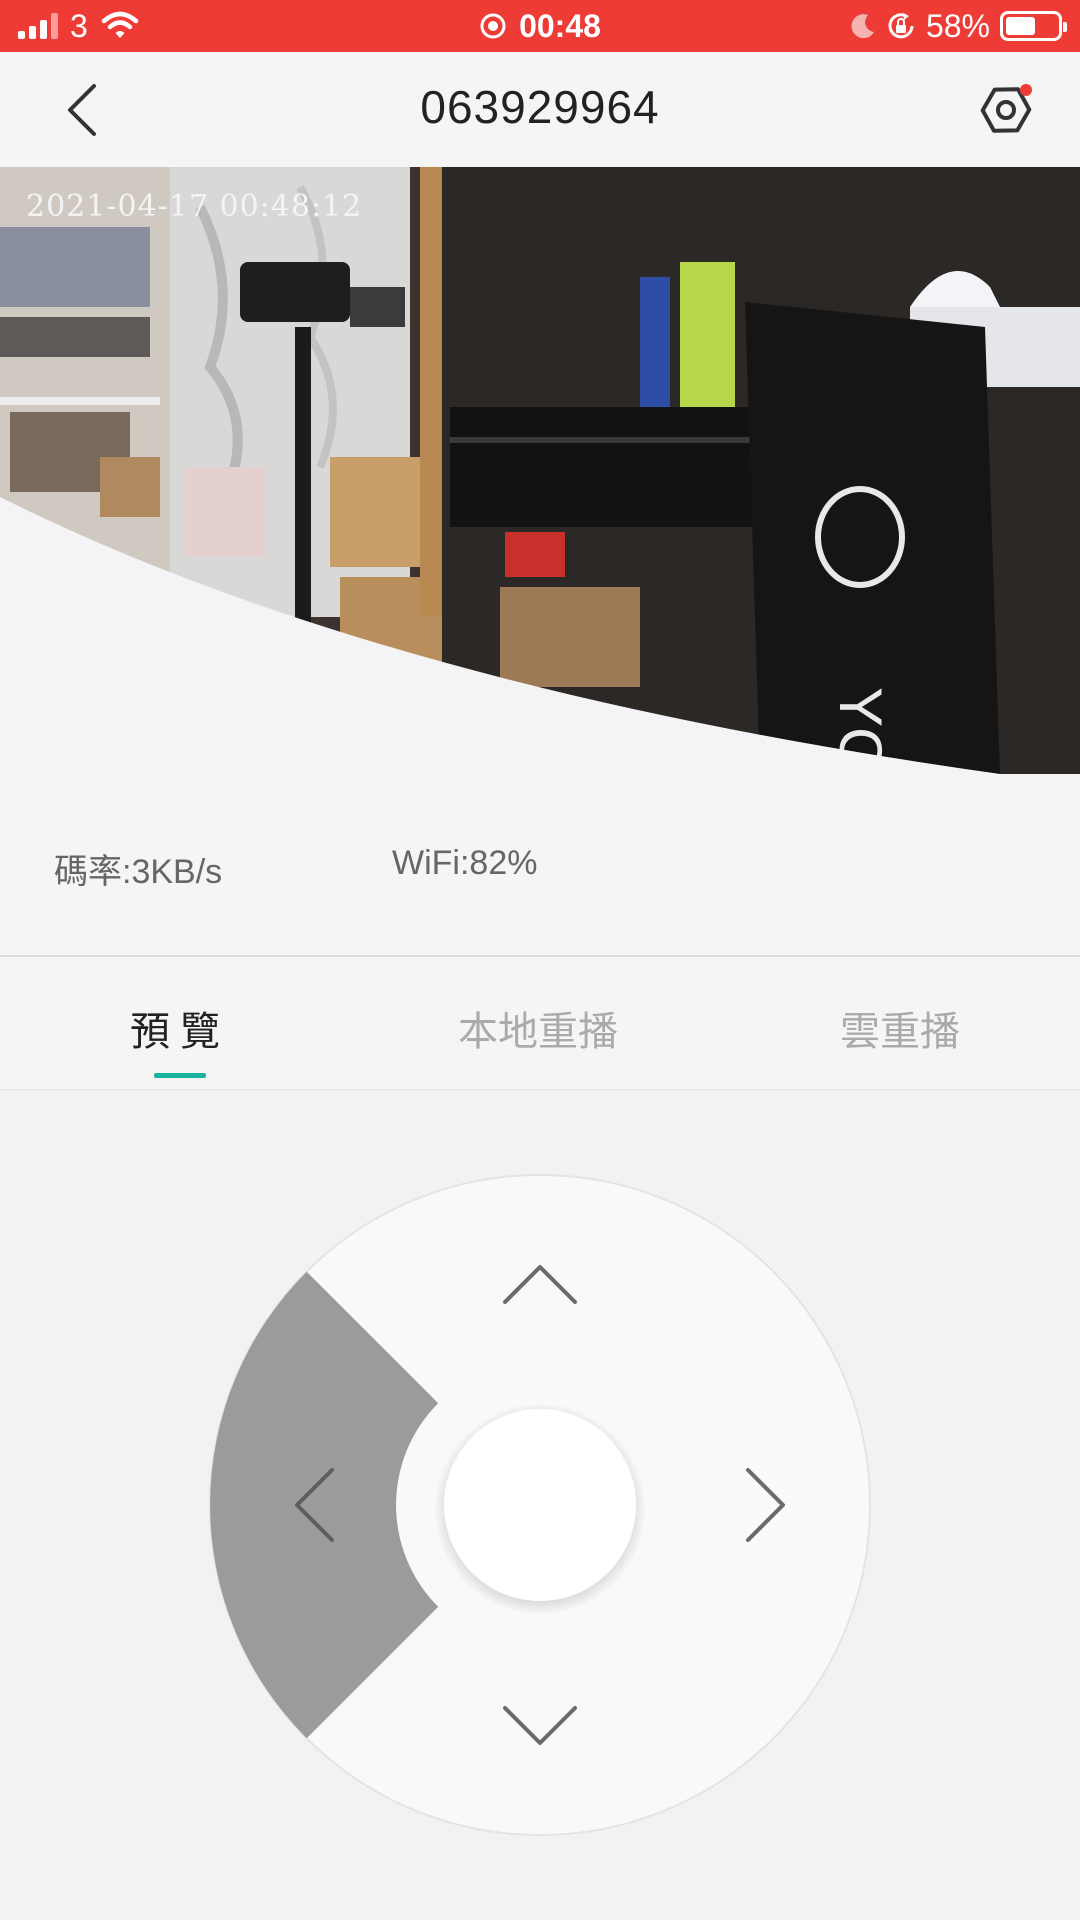  I want to click on settings-button, so click(1006, 110).